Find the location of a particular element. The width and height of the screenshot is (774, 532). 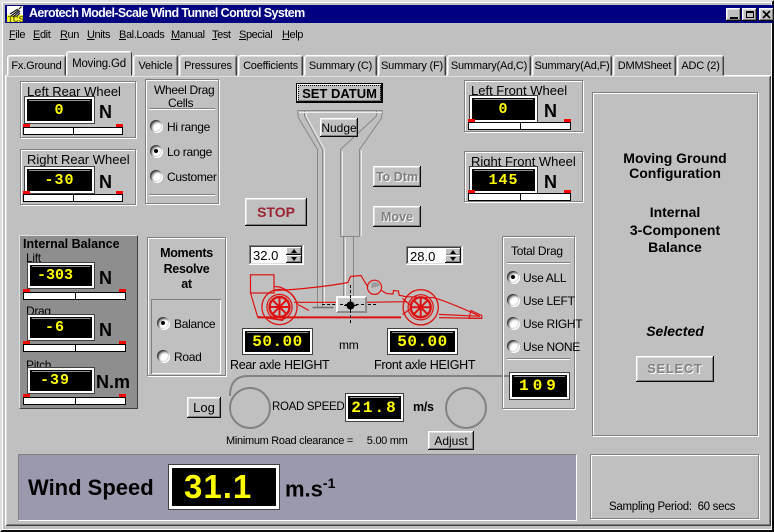

svg-text: TCS is located at coordinates (15, 18).